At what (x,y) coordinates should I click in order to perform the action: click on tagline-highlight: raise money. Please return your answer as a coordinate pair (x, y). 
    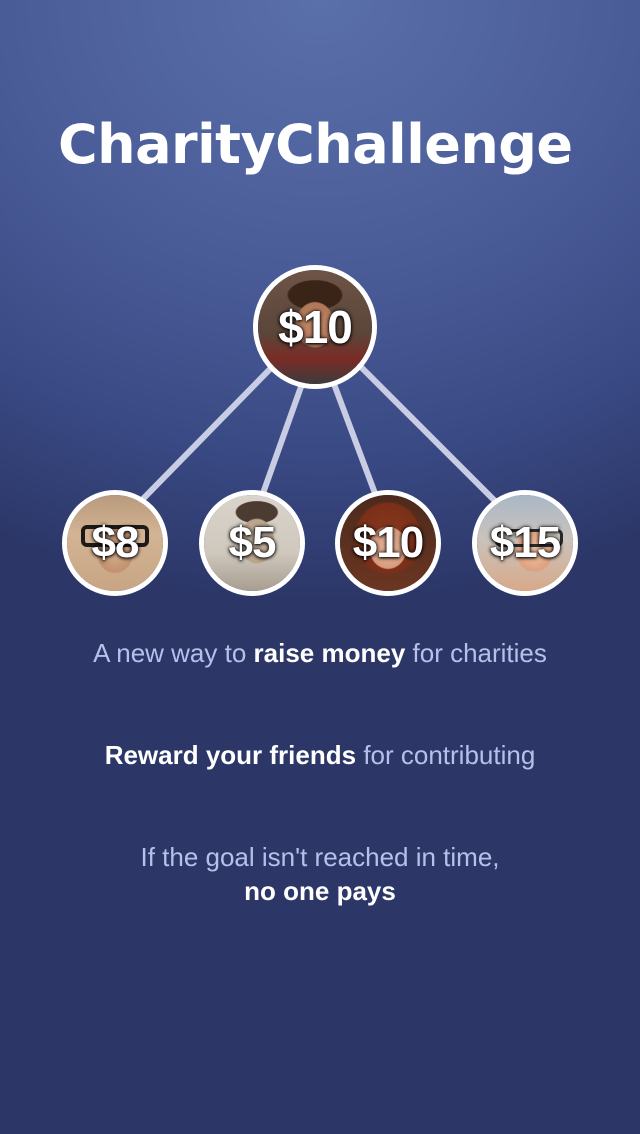
    Looking at the image, I should click on (329, 653).